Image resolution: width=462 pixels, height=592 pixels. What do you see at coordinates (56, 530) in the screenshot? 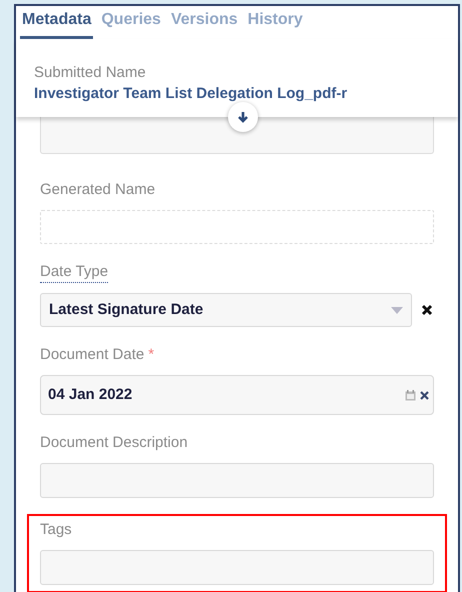
I see `field-label: Tags` at bounding box center [56, 530].